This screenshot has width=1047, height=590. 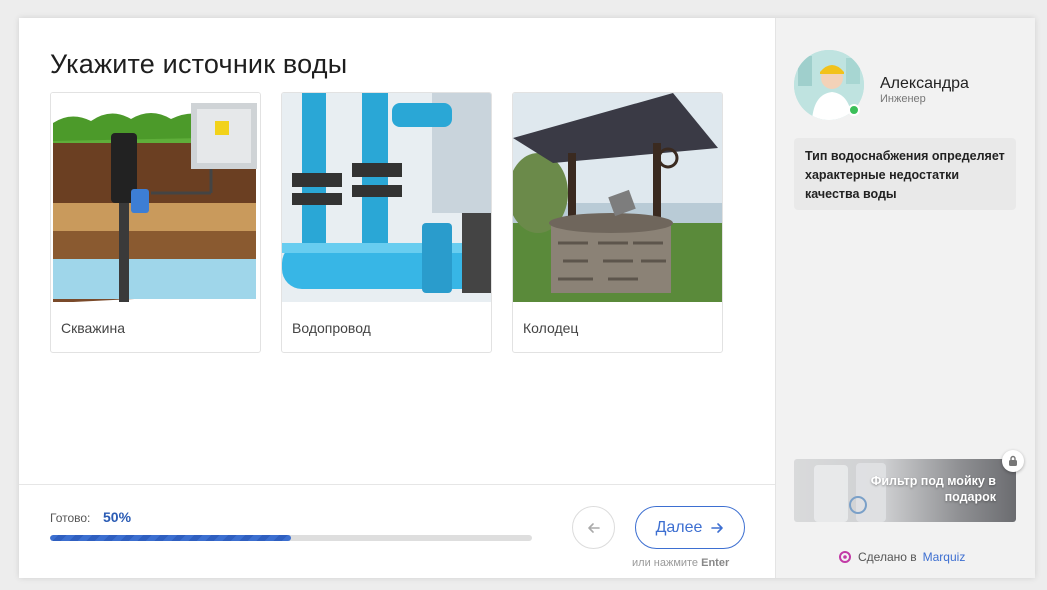 I want to click on next-button: Далее, so click(x=690, y=527).